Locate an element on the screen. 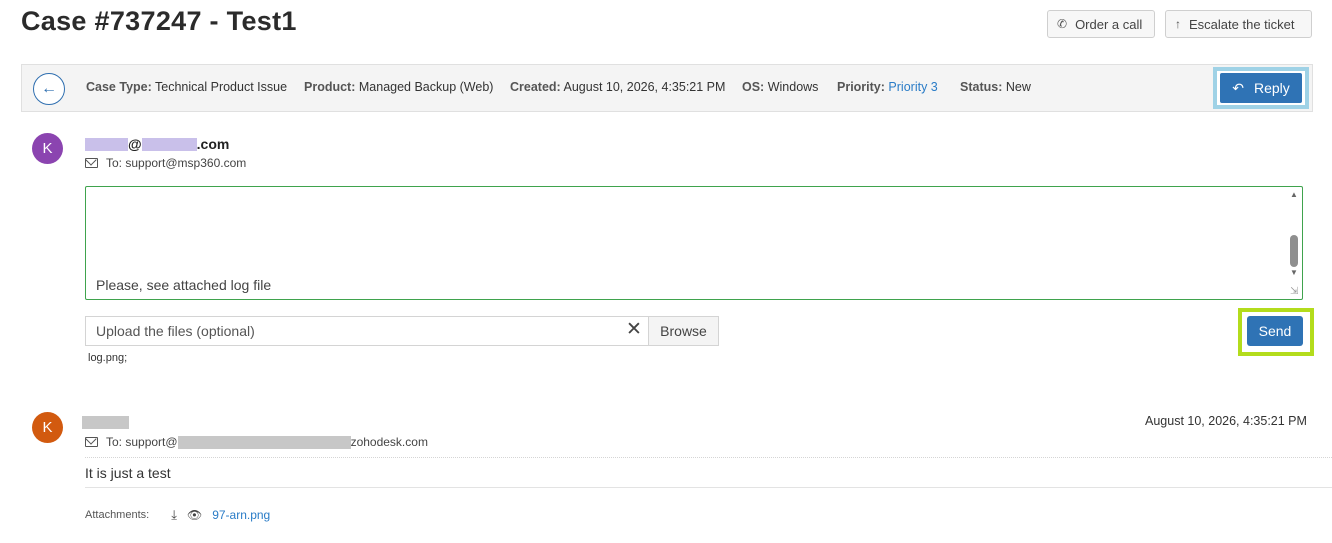 The image size is (1332, 543). download-icon: ⤓ is located at coordinates (174, 515).